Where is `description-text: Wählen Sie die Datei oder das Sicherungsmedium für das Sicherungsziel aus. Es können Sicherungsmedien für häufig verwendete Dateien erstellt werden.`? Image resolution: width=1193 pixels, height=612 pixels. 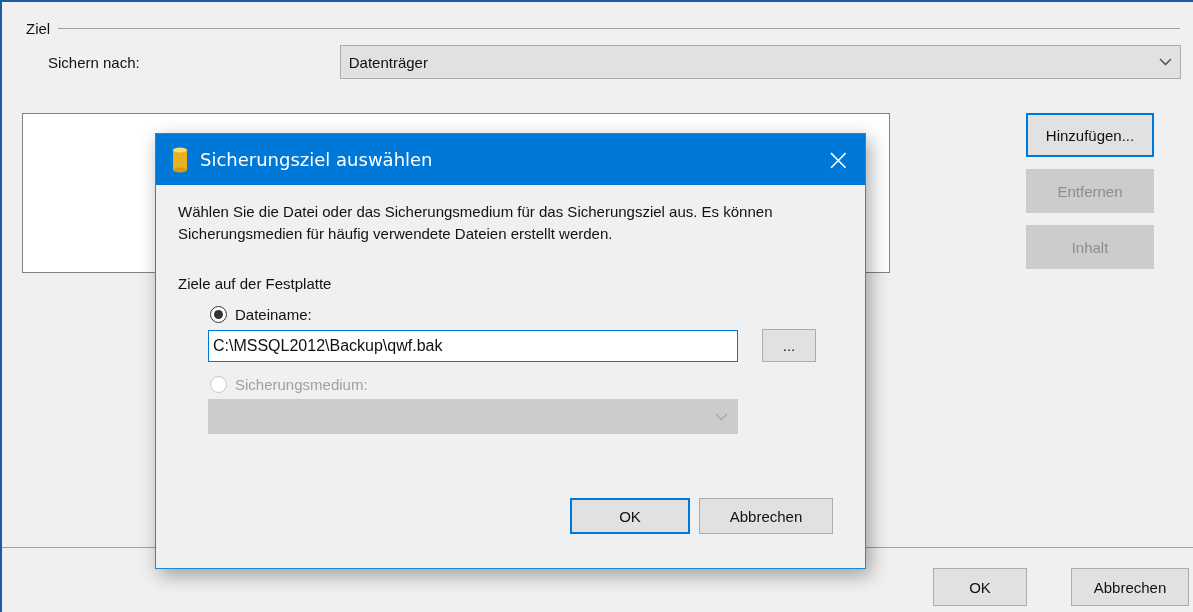
description-text: Wählen Sie die Datei oder das Sicherungsmedium für das Sicherungsziel aus. Es können Sicherungsmedien für häufig verwendete Dateien erstellt werden. is located at coordinates (476, 223).